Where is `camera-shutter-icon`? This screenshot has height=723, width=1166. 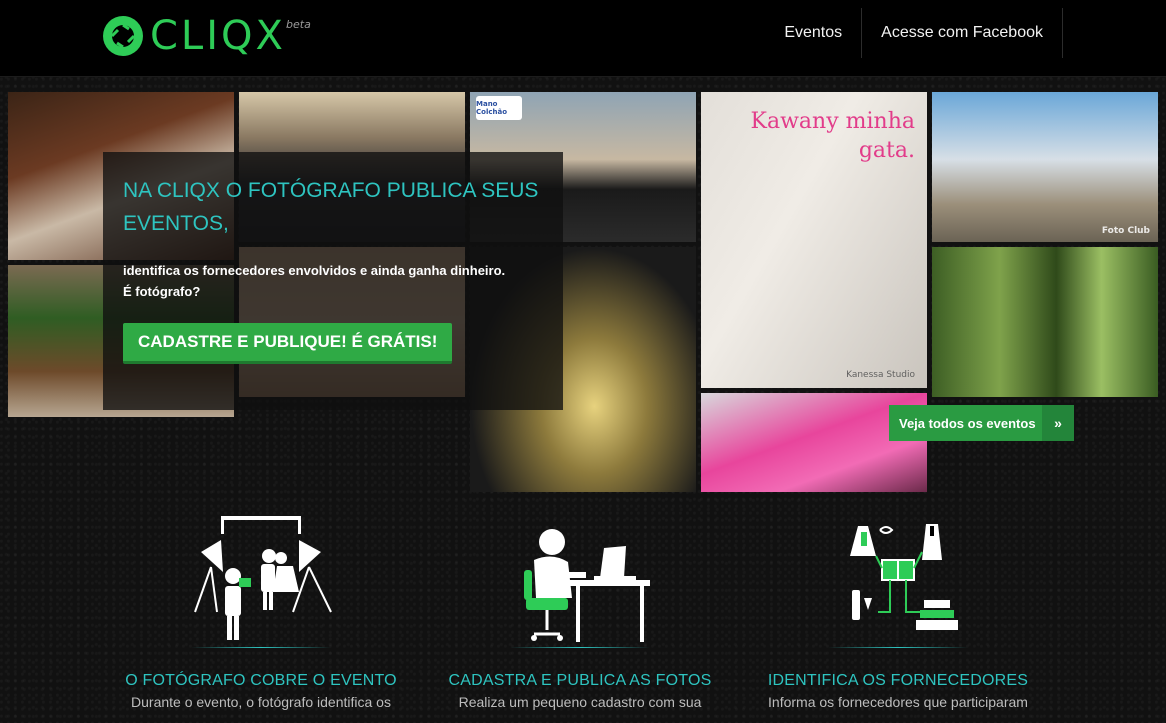 camera-shutter-icon is located at coordinates (123, 36).